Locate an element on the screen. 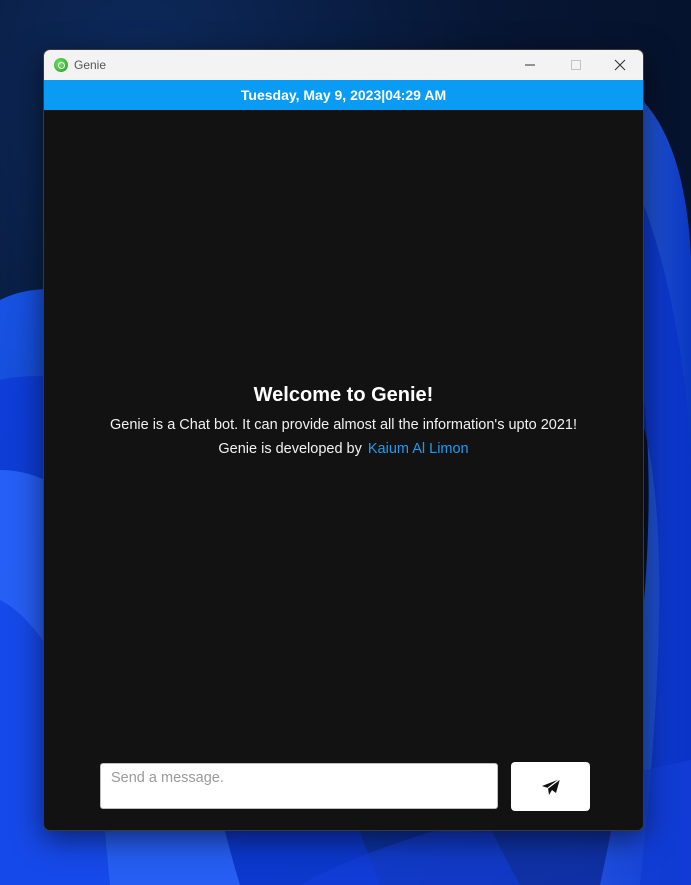 This screenshot has height=885, width=691. close-button is located at coordinates (620, 65).